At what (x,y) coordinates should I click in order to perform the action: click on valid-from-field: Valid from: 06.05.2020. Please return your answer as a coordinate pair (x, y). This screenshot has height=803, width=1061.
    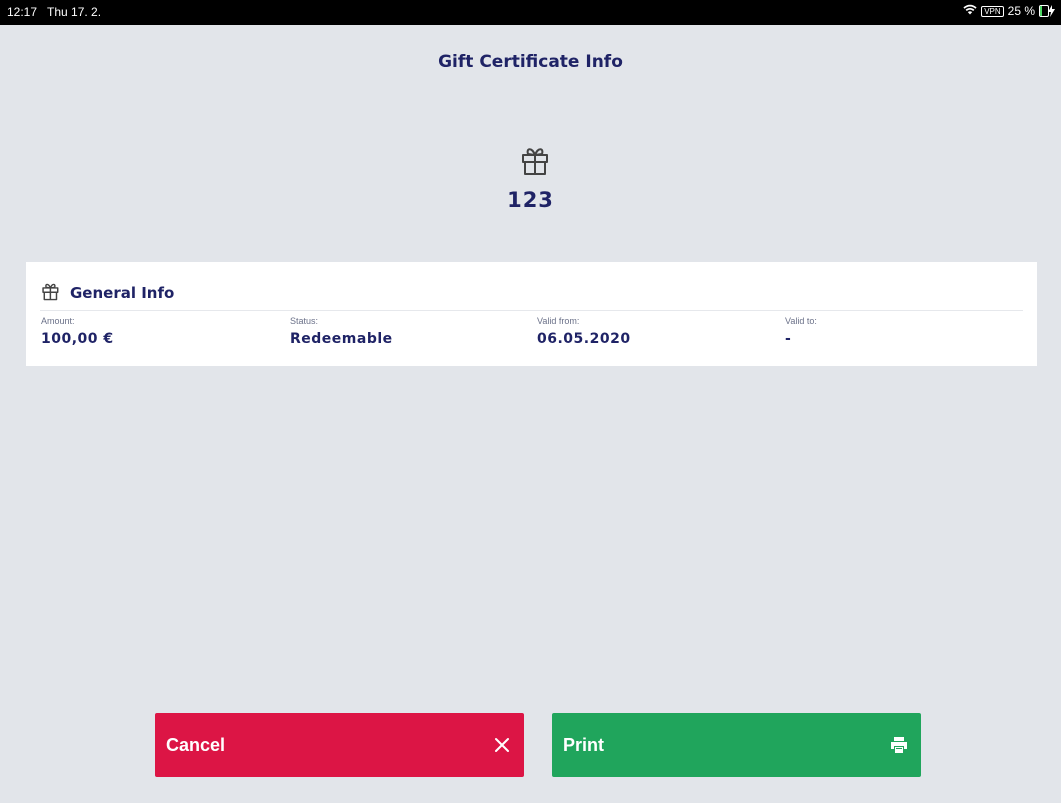
    Looking at the image, I should click on (584, 331).